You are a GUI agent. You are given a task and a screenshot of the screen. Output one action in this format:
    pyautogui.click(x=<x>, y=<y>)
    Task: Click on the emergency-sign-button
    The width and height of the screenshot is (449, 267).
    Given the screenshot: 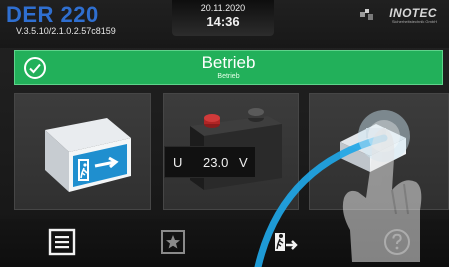 What is the action you would take?
    pyautogui.click(x=286, y=242)
    